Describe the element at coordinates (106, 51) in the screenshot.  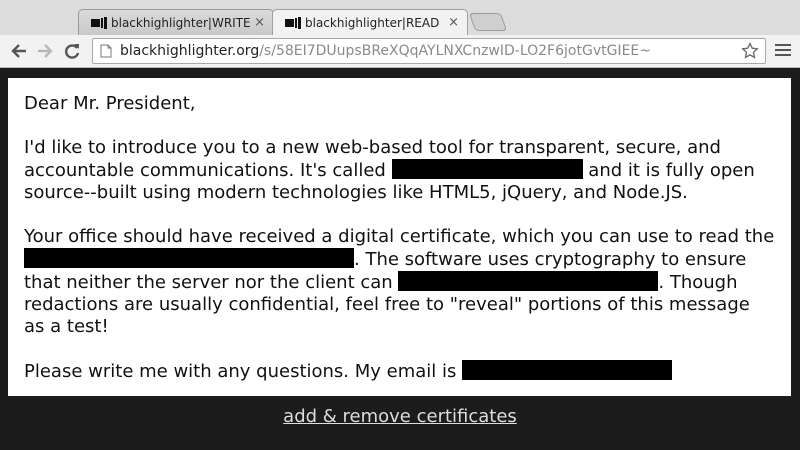
I see `page-icon` at that location.